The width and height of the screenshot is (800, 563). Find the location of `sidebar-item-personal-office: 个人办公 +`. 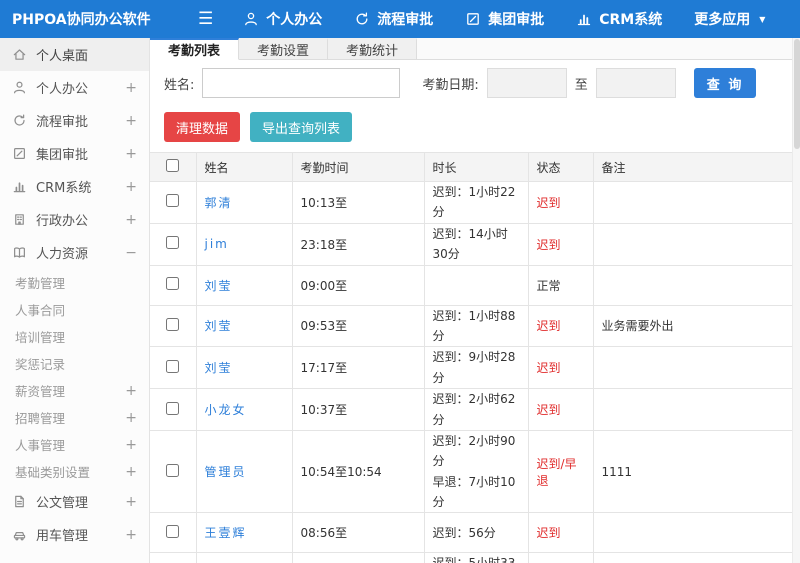

sidebar-item-personal-office: 个人办公 + is located at coordinates (74, 87).